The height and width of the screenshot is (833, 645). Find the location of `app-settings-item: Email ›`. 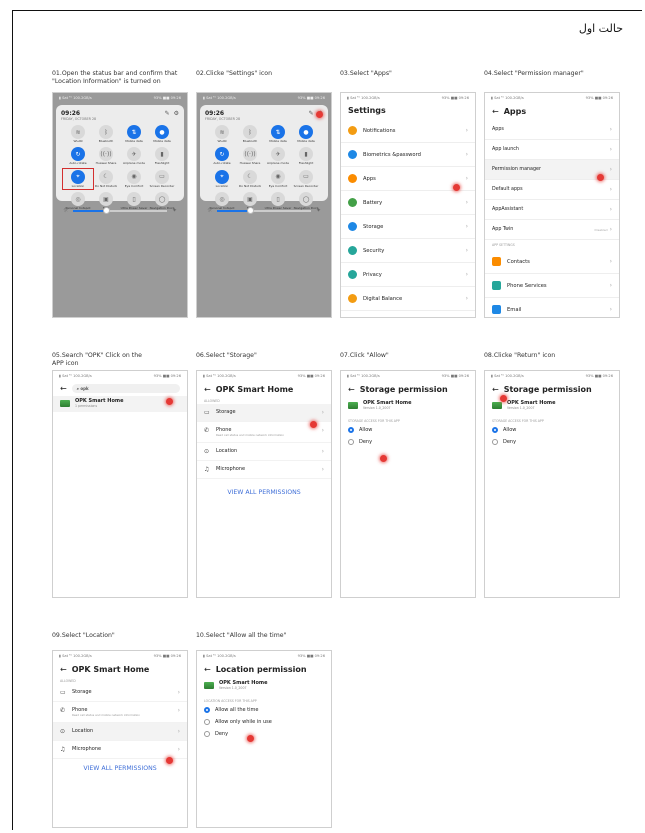

app-settings-item: Email › is located at coordinates (552, 307).